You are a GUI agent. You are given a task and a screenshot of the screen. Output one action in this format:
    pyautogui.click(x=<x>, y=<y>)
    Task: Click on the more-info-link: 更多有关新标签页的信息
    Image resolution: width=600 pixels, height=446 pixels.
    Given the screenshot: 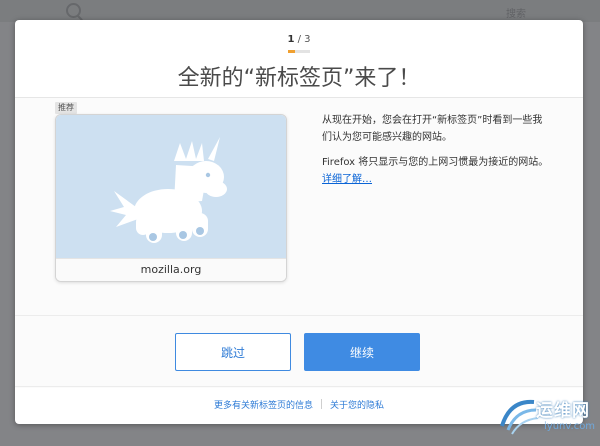 What is the action you would take?
    pyautogui.click(x=263, y=406)
    